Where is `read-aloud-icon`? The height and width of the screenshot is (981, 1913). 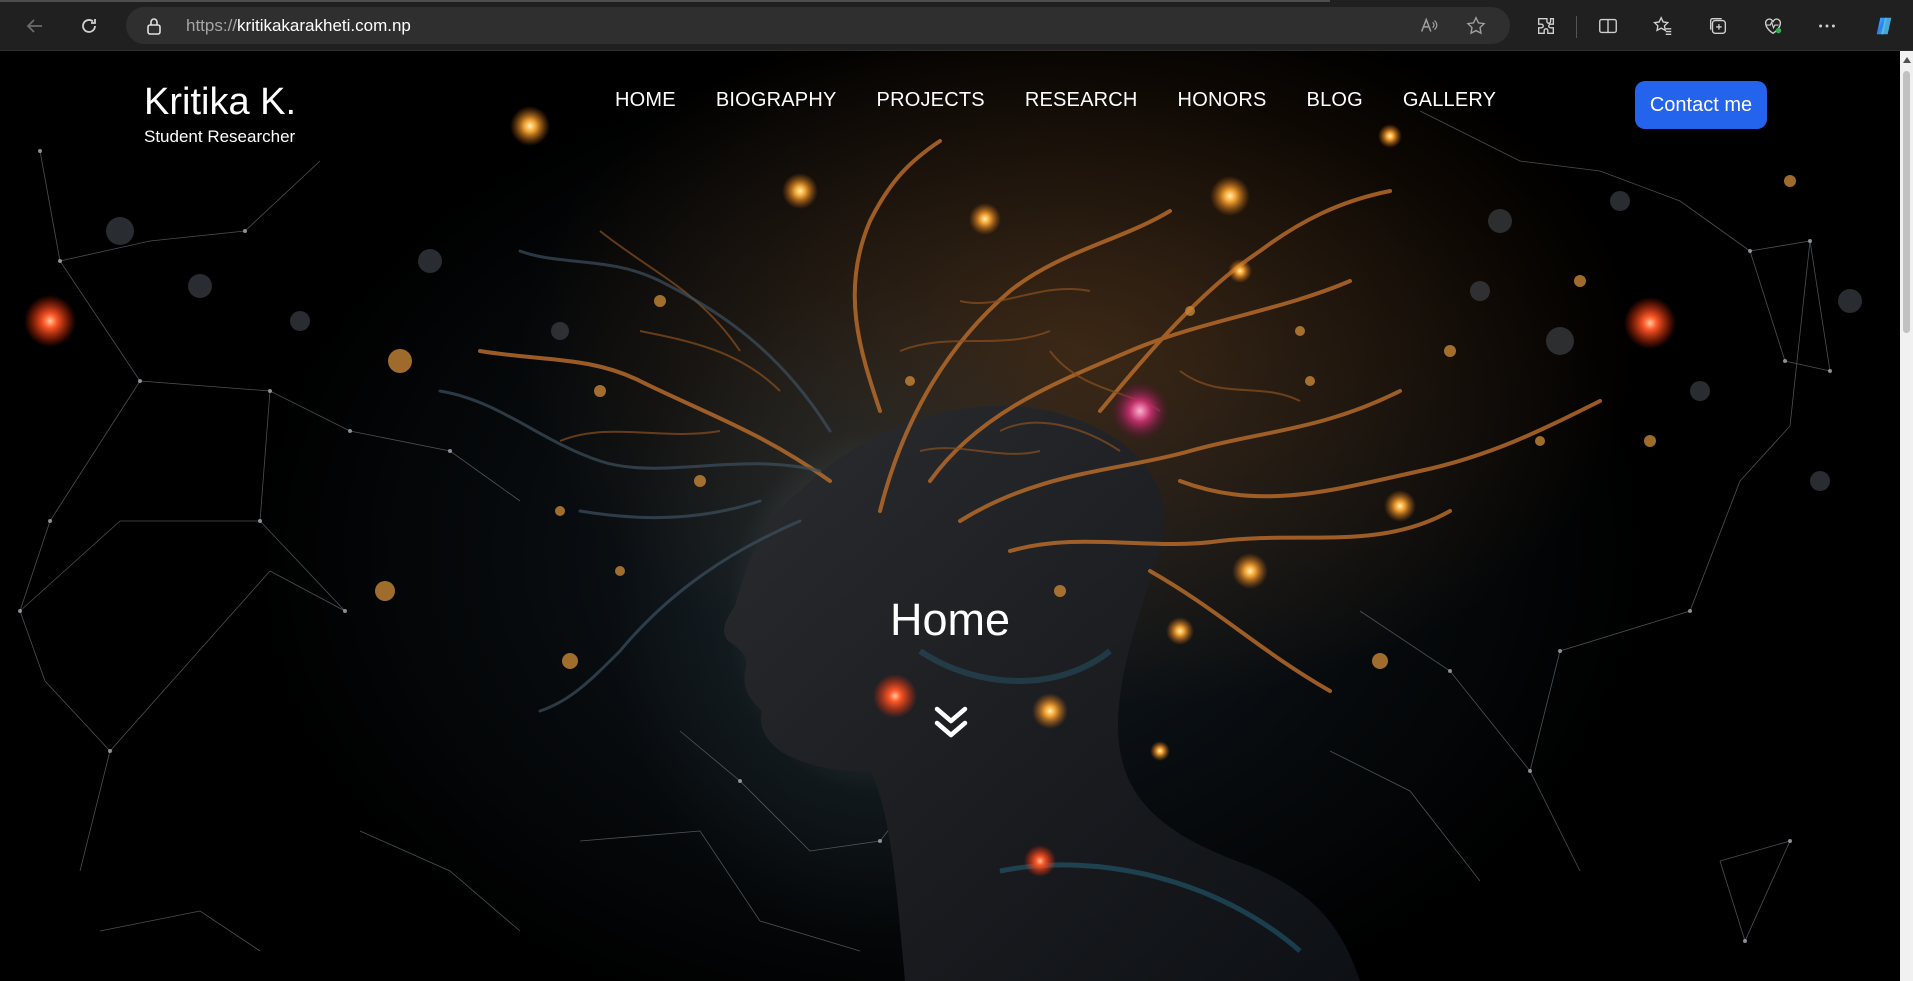
read-aloud-icon is located at coordinates (1429, 24).